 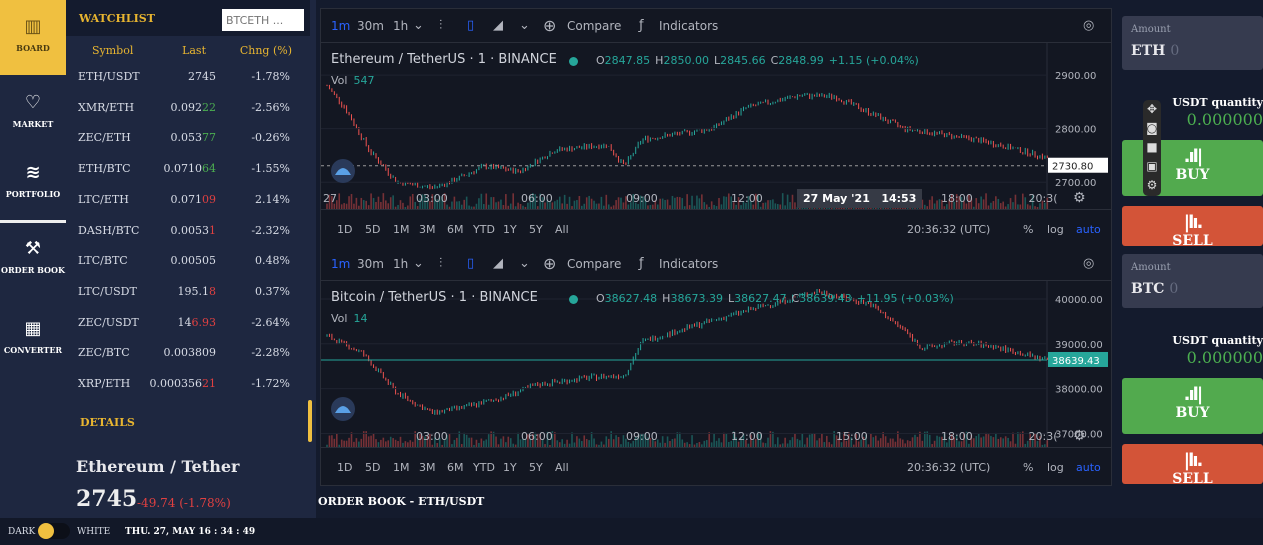 I want to click on ohlc-o: 38627.48, so click(x=631, y=298).